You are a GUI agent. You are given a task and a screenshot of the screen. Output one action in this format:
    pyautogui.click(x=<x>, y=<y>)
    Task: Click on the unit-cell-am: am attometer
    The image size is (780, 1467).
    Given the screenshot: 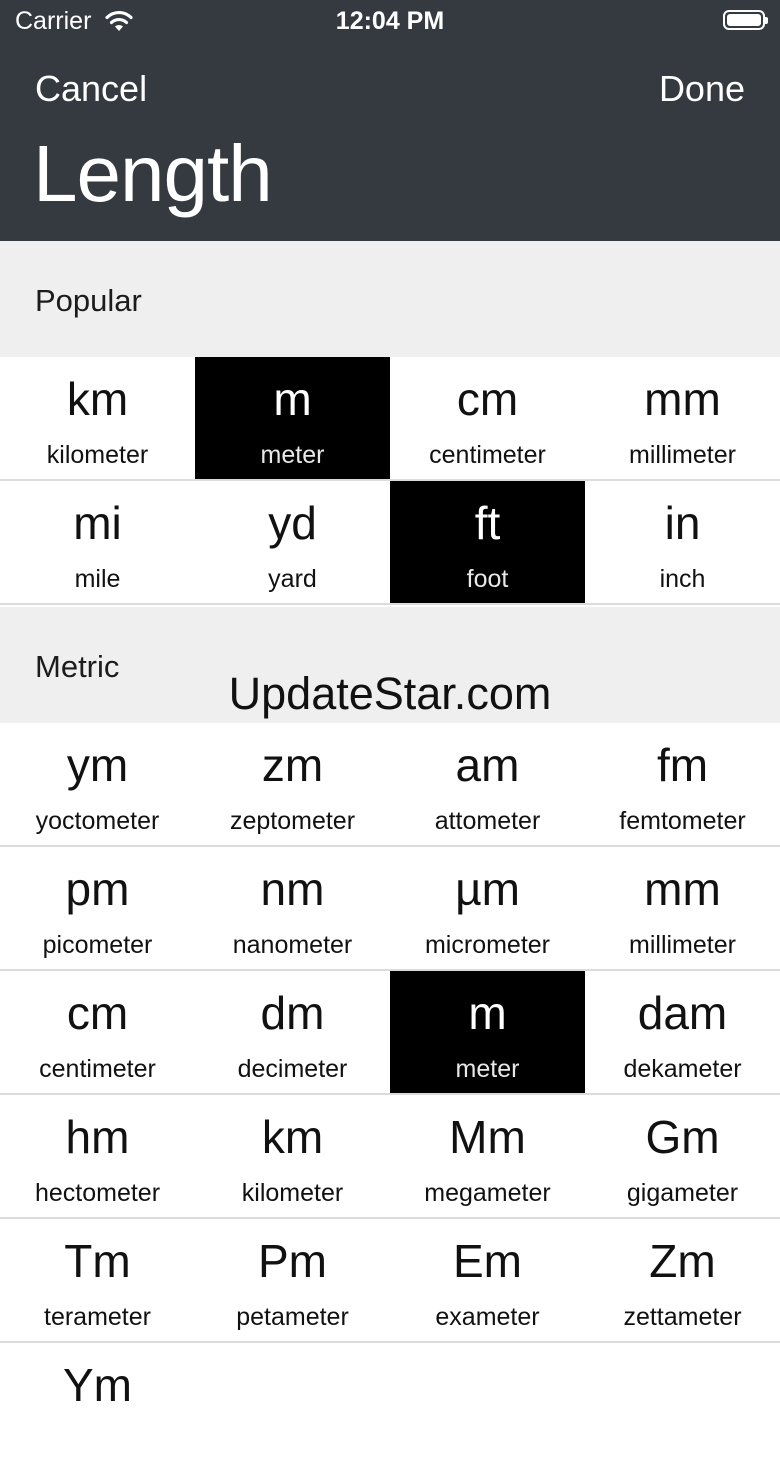 What is the action you would take?
    pyautogui.click(x=487, y=784)
    